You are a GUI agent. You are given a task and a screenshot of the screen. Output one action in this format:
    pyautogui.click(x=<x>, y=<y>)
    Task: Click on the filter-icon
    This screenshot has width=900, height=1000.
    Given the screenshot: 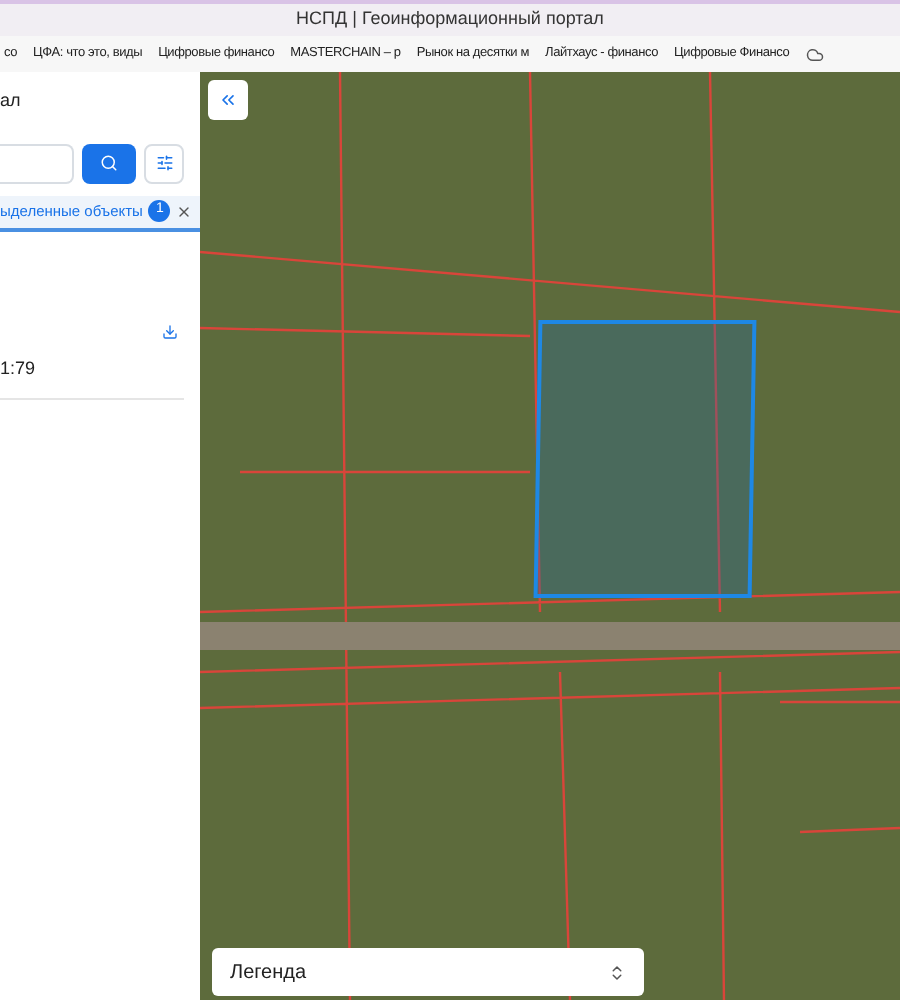 What is the action you would take?
    pyautogui.click(x=164, y=163)
    